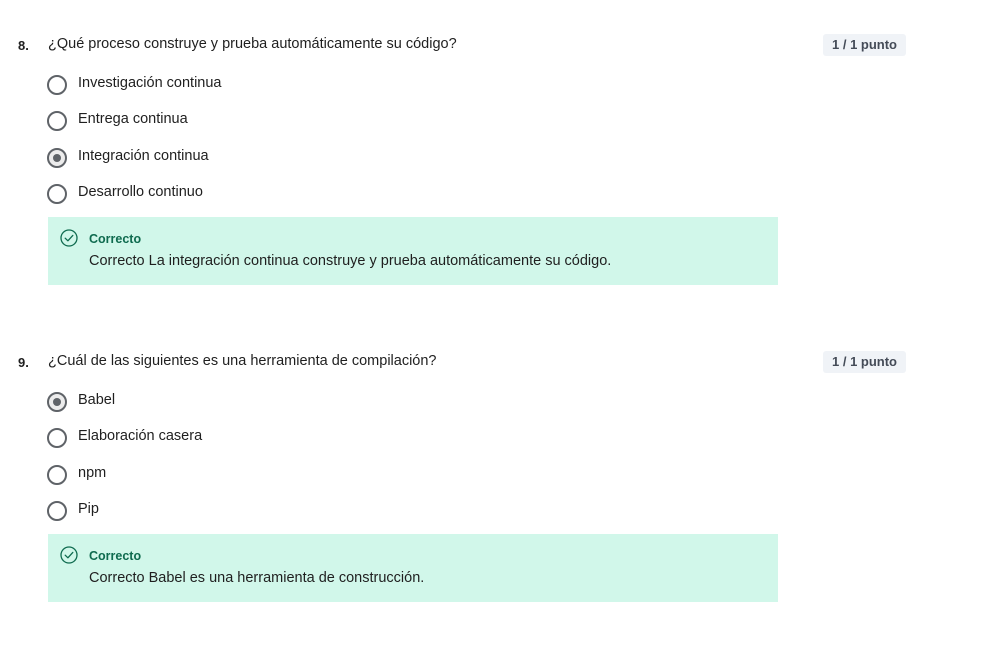 The width and height of the screenshot is (999, 648). I want to click on option-label: Desarrollo continuo, so click(140, 192).